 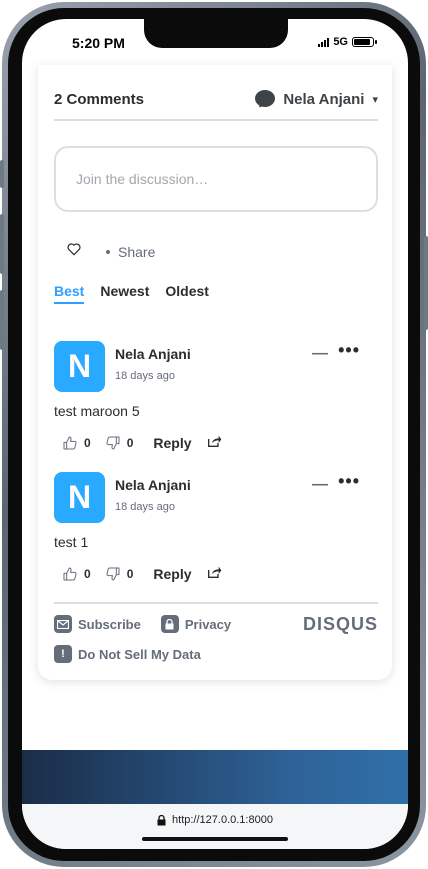 What do you see at coordinates (2, 320) in the screenshot?
I see `volume-down-button` at bounding box center [2, 320].